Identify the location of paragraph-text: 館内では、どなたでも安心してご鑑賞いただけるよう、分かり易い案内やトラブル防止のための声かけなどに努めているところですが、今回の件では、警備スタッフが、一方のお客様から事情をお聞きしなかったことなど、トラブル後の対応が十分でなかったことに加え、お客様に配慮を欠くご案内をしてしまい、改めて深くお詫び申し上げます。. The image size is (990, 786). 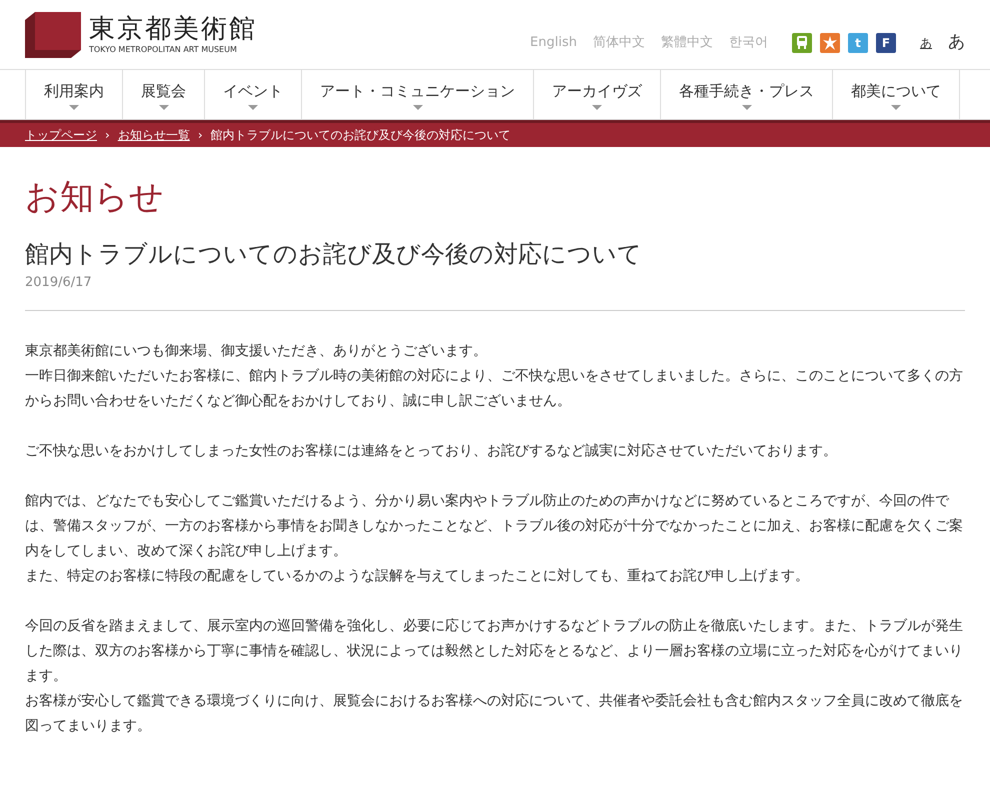
(494, 527).